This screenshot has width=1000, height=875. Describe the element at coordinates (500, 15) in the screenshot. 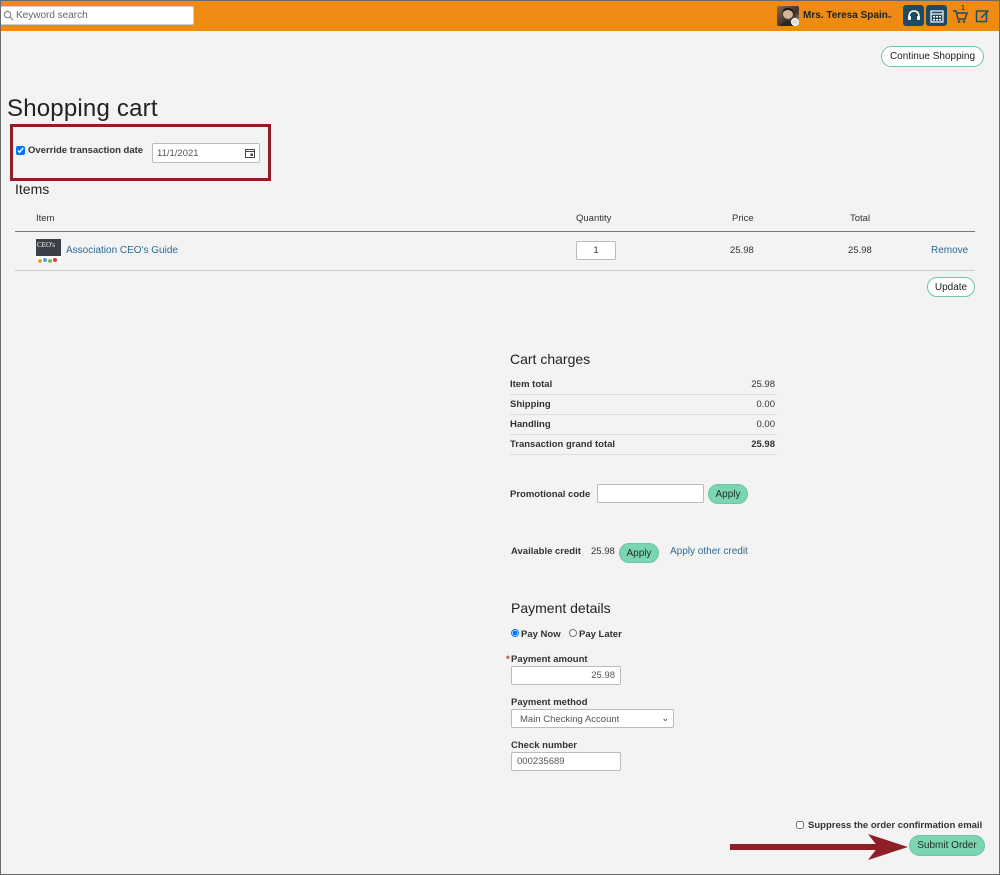

I see `top-bar: Mrs. Teresa Spain ⌄ 1` at that location.